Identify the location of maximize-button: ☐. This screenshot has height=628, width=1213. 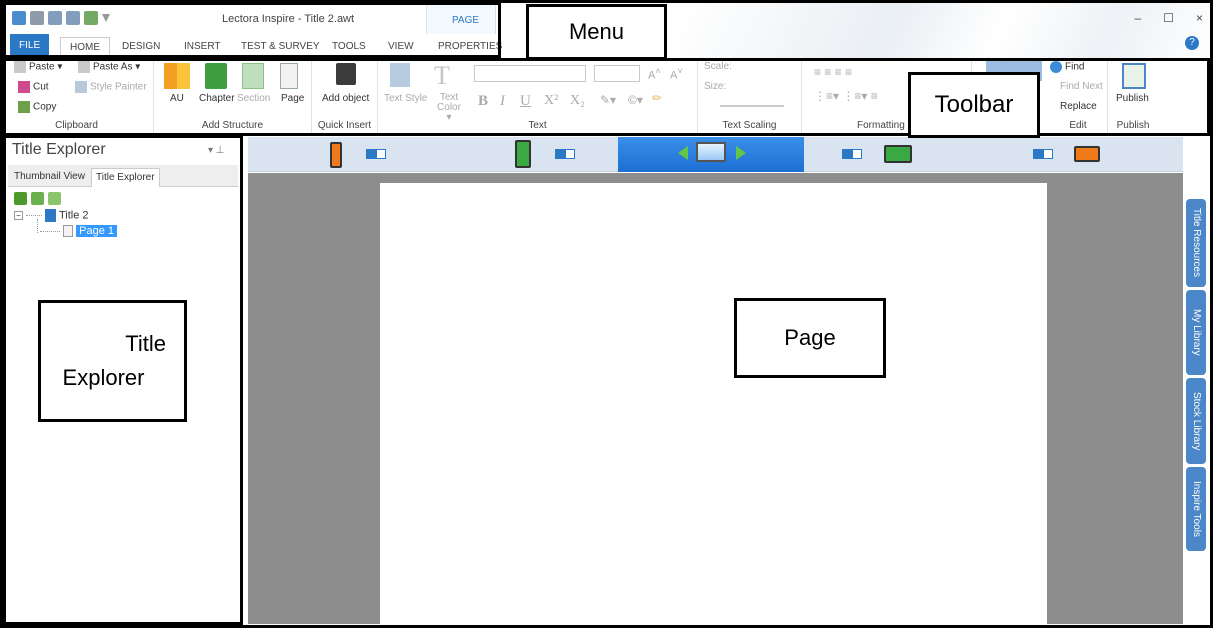
(1168, 18).